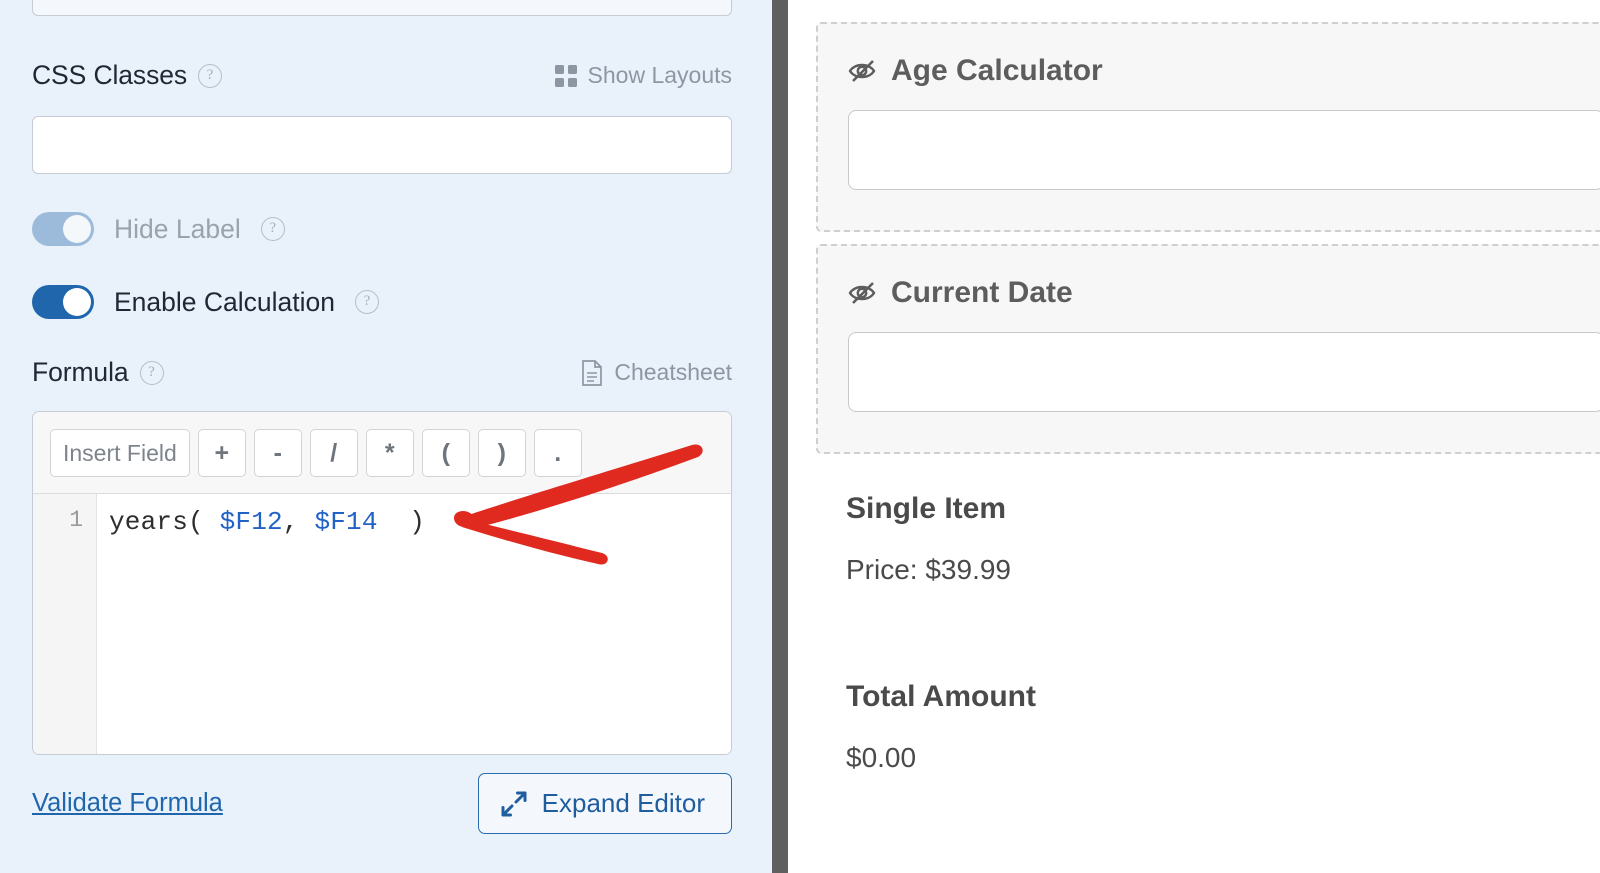 The height and width of the screenshot is (873, 1600). Describe the element at coordinates (1224, 150) in the screenshot. I see `age-calculator-input` at that location.